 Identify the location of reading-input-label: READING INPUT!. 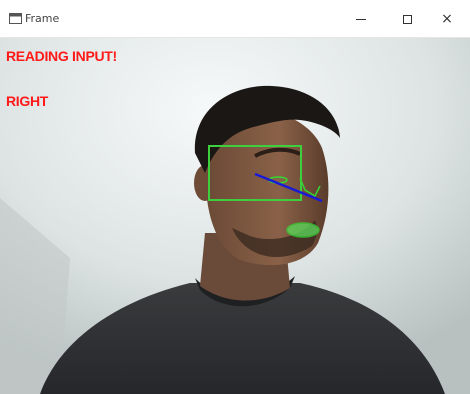
(61, 56).